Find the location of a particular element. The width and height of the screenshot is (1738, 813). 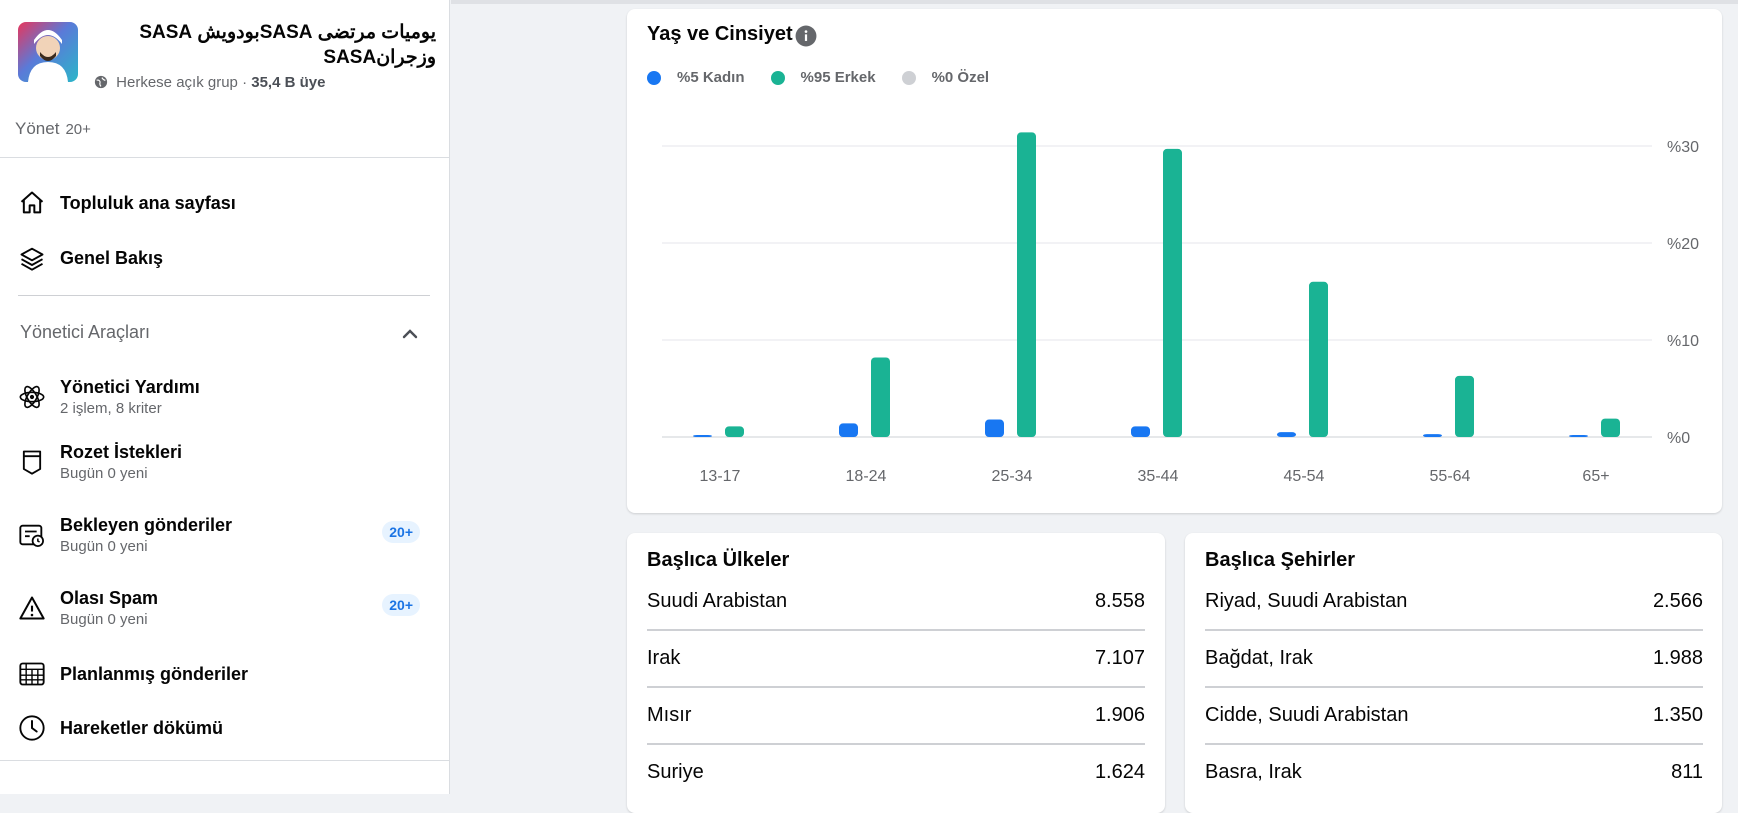

list-row: Riyad, Suudi Arabistan 2.566 is located at coordinates (1454, 602).